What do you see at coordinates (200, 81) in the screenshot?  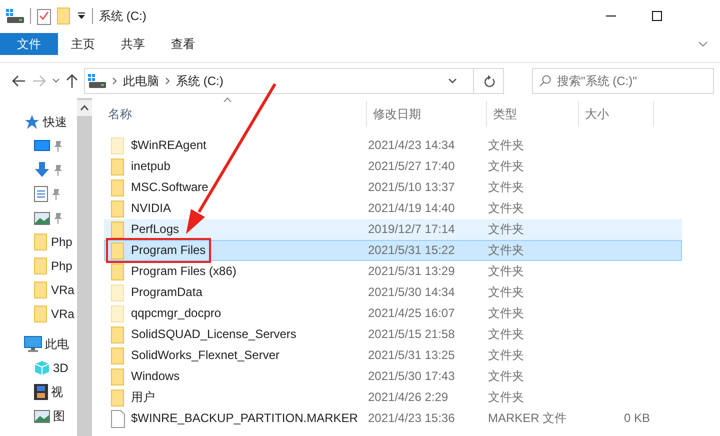 I see `breadcrumb-item: 系统 (C:)` at bounding box center [200, 81].